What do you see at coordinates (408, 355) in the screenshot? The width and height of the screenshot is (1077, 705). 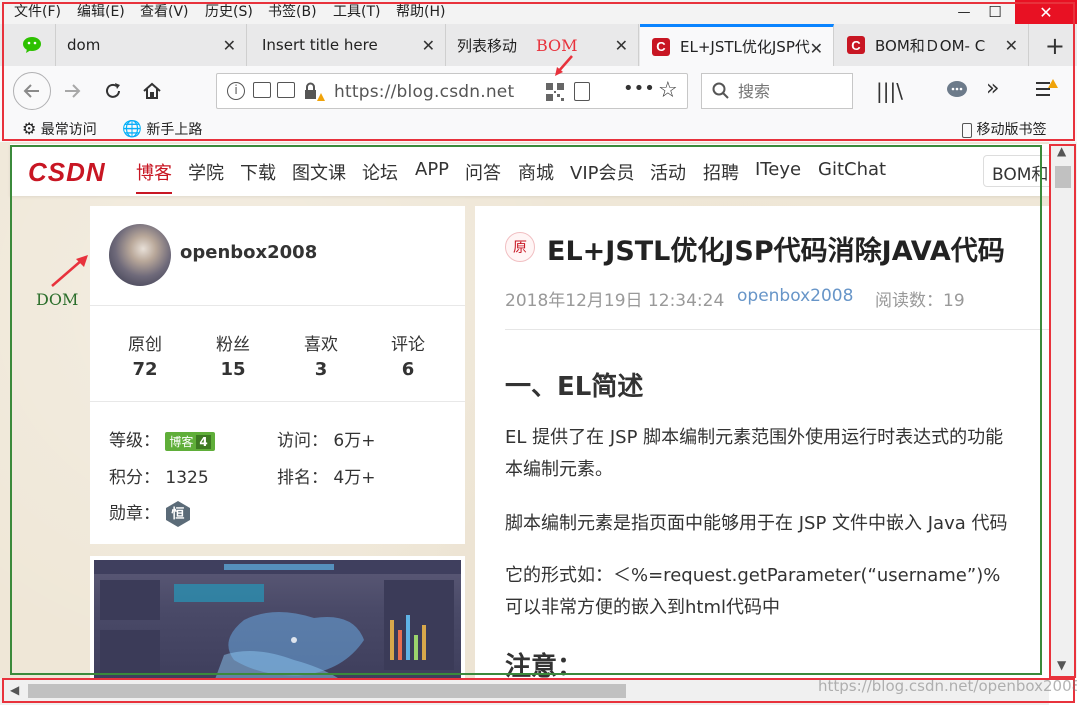 I see `stat-comments: 评论 6` at bounding box center [408, 355].